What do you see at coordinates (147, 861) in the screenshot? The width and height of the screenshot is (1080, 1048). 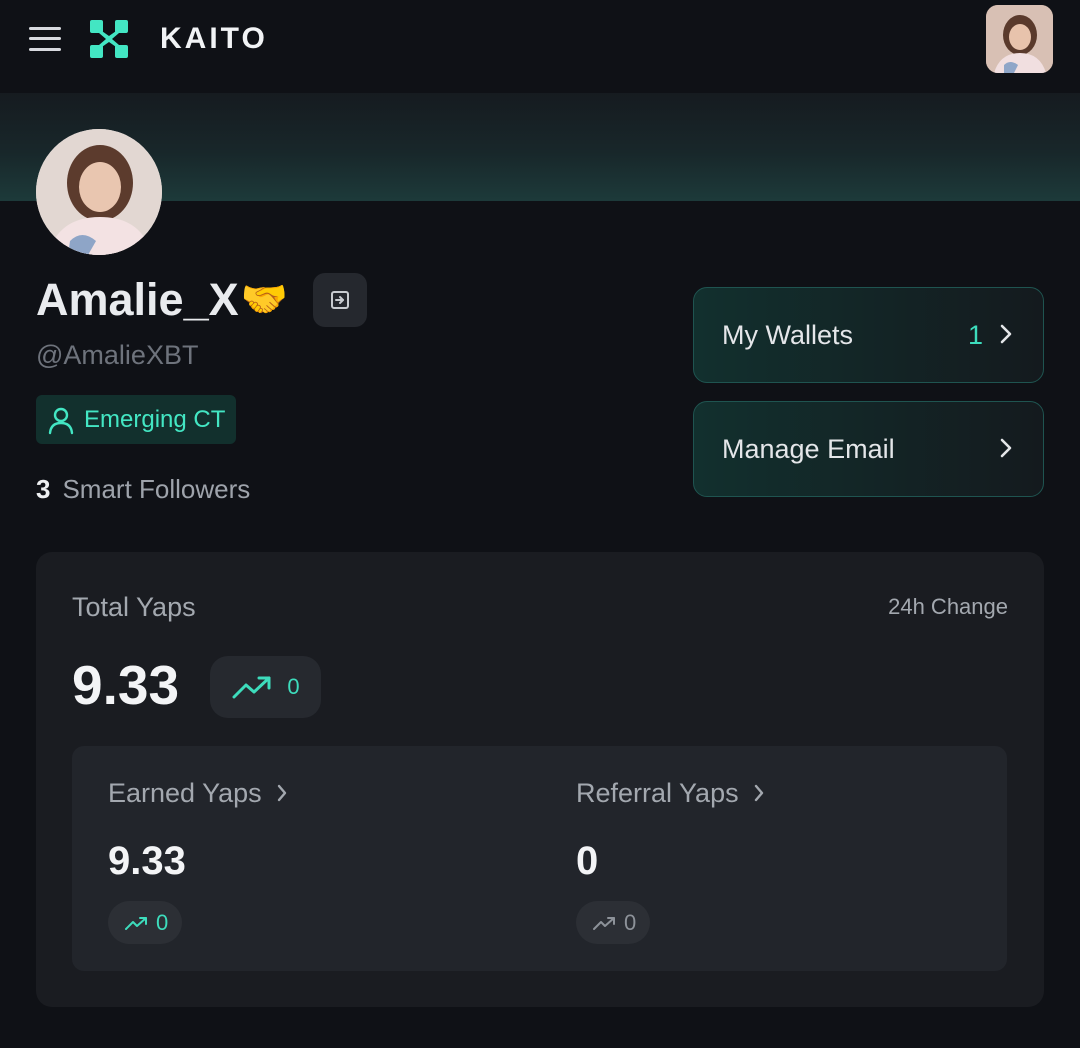 I see `earned-yaps-value: 9.33` at bounding box center [147, 861].